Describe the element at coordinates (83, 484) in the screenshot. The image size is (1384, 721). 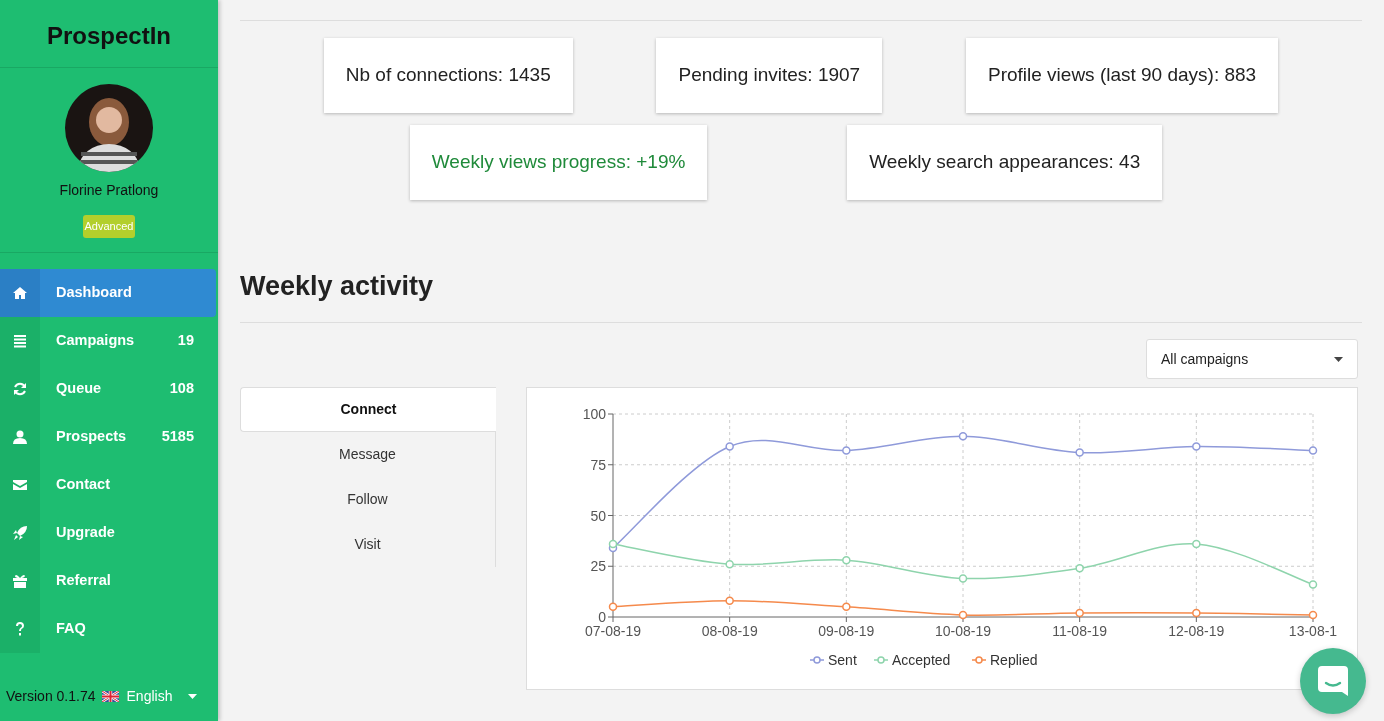
I see `nav-label: Contact` at that location.